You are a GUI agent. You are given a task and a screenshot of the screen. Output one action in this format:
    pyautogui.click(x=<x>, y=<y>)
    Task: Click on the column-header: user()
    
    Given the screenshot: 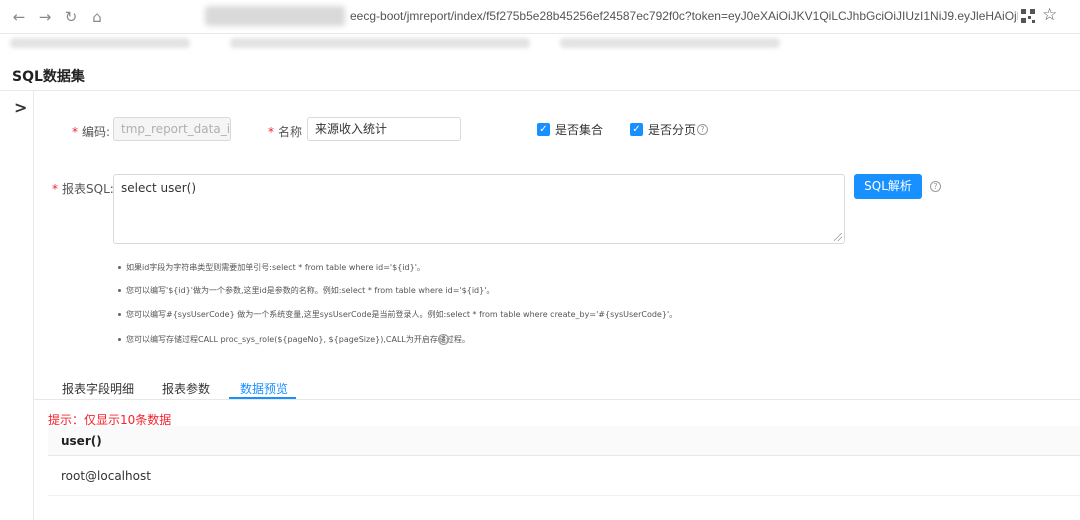 What is the action you would take?
    pyautogui.click(x=81, y=441)
    